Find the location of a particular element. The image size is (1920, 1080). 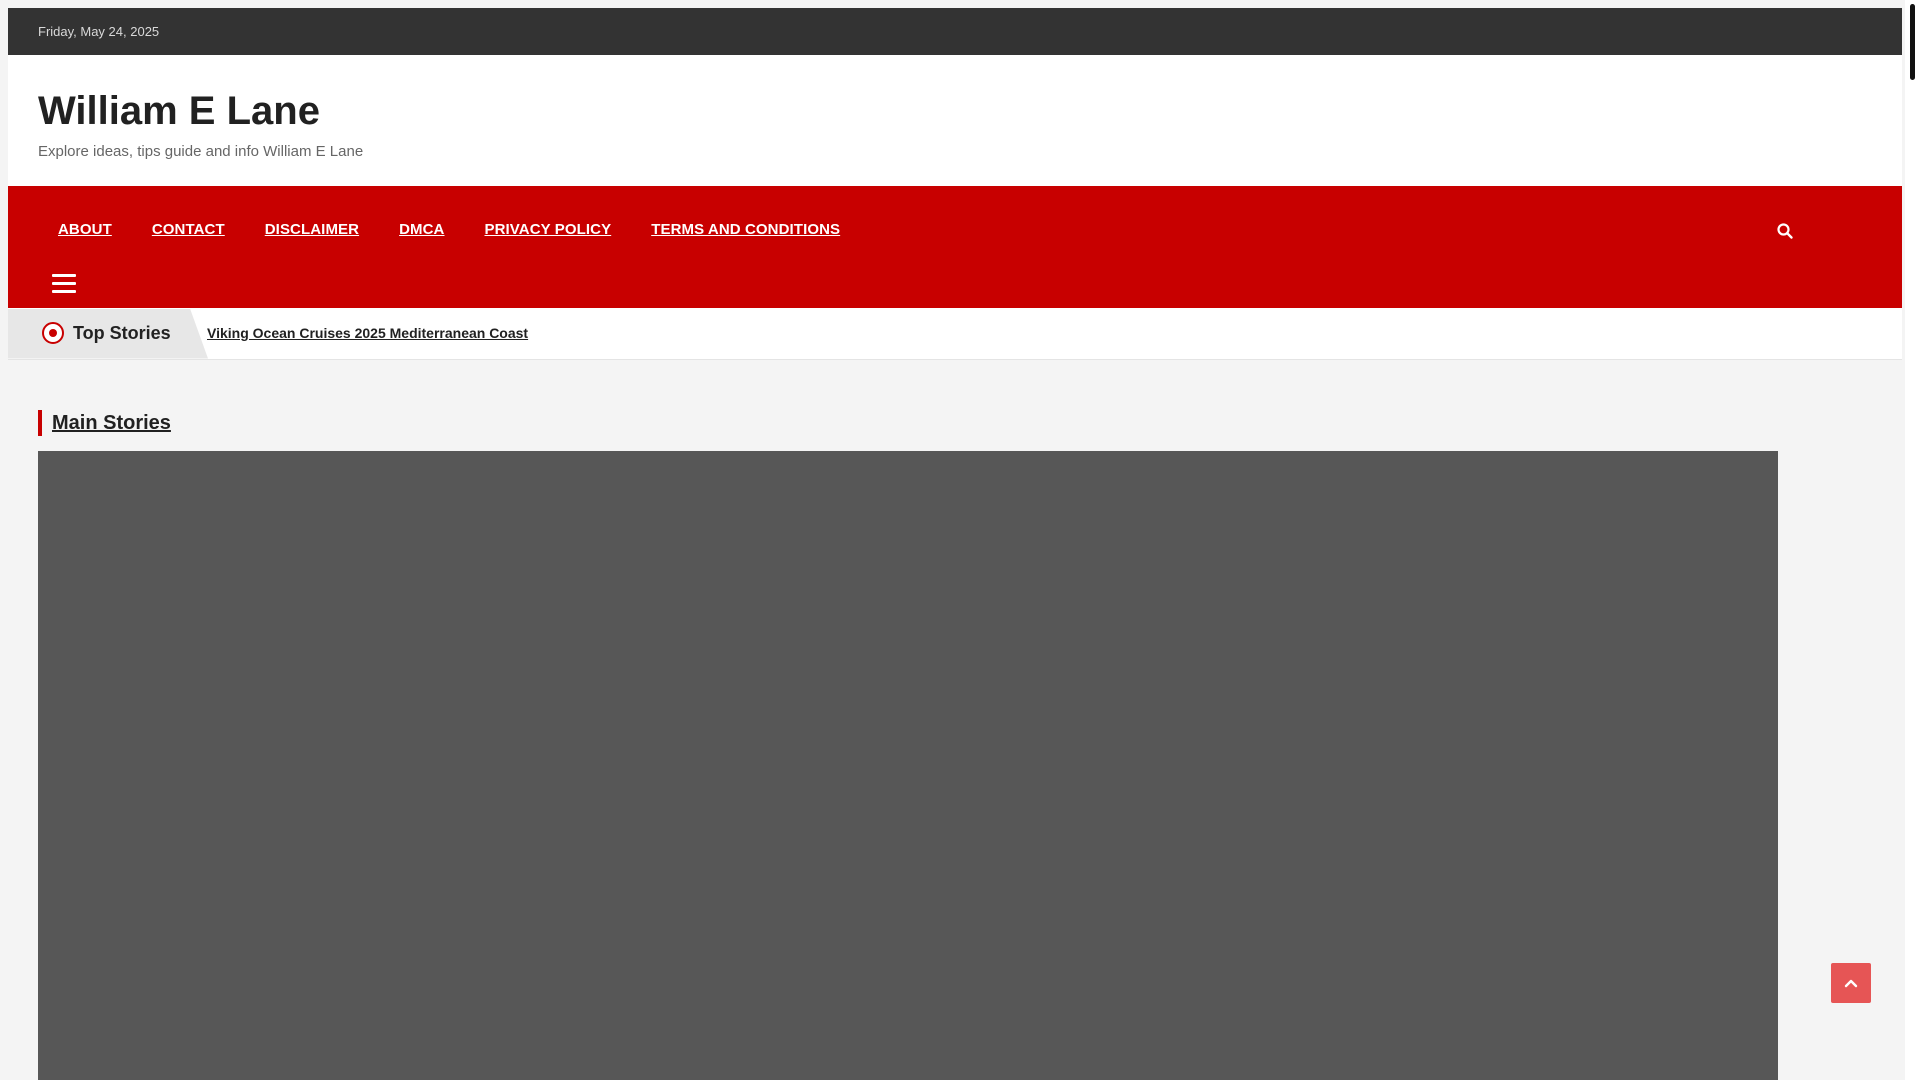

scrollbar is located at coordinates (1912, 540).